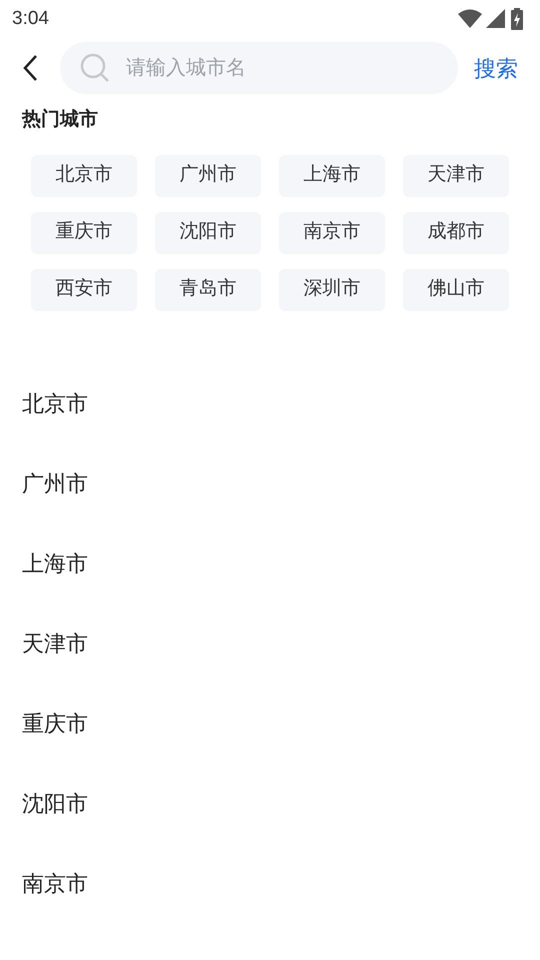 The image size is (540, 960). I want to click on city-list-item: 天津市, so click(55, 643).